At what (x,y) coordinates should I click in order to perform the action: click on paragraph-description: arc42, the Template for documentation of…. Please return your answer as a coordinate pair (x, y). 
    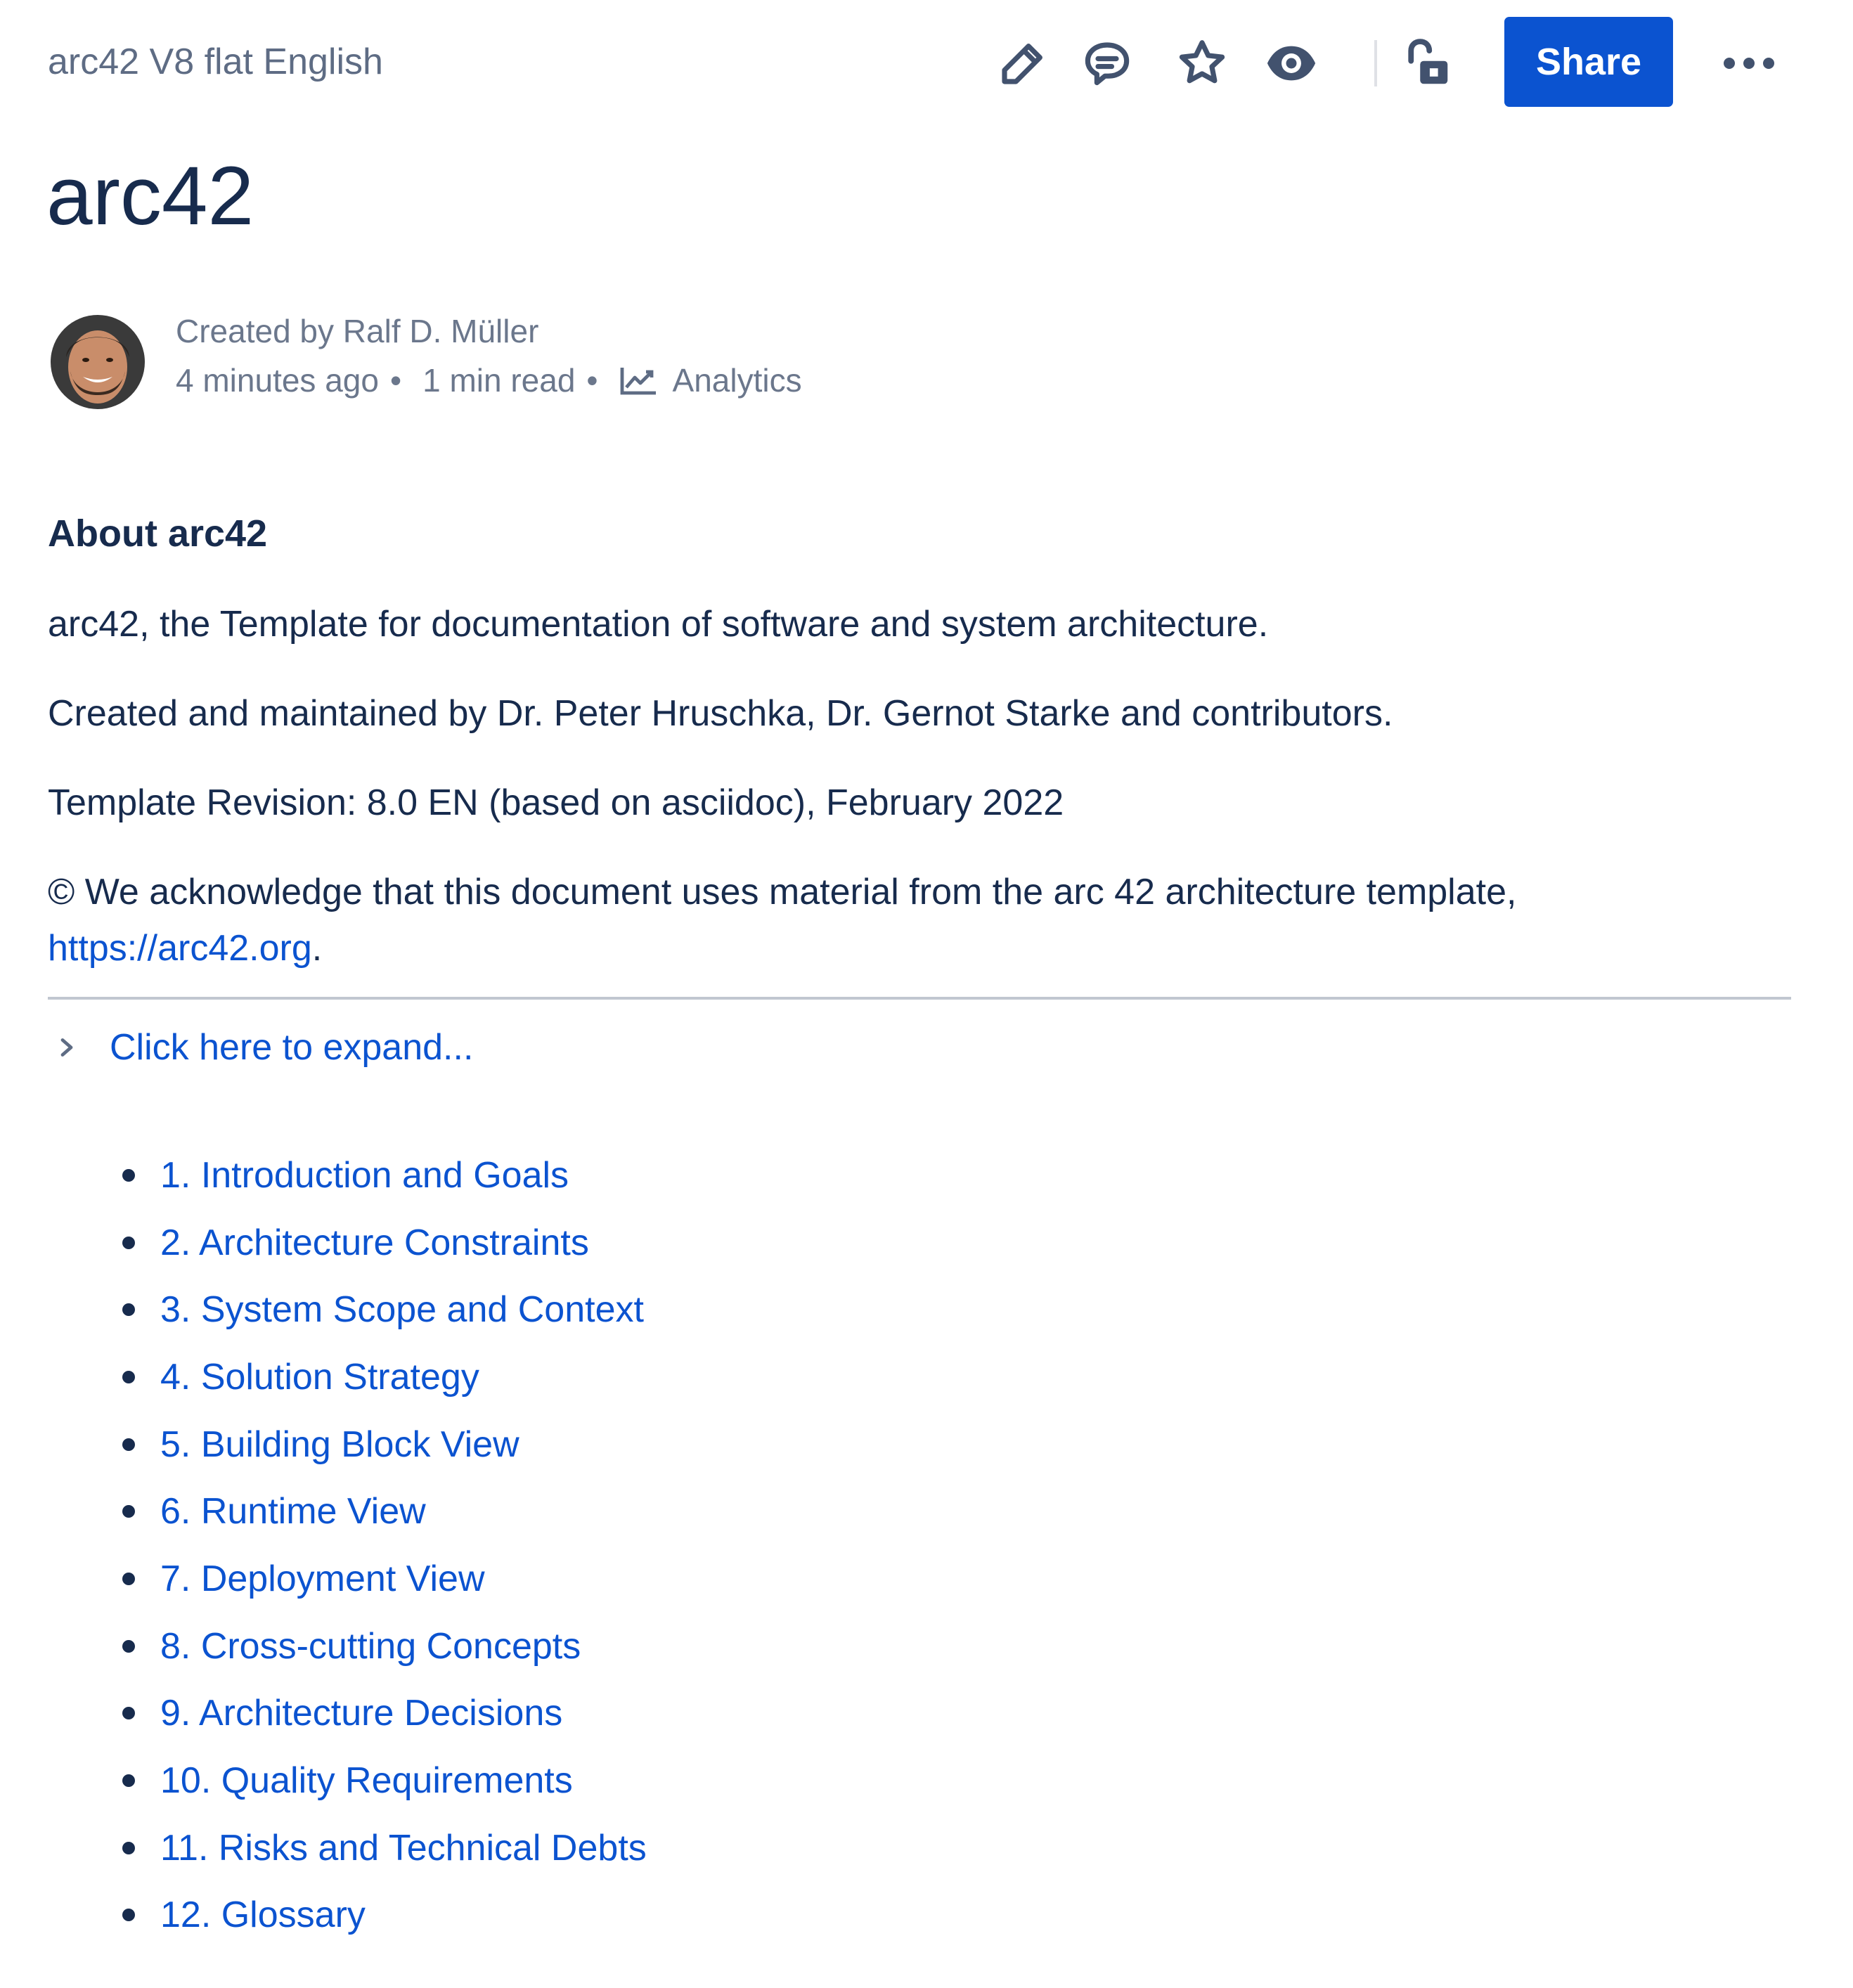
    Looking at the image, I should click on (658, 624).